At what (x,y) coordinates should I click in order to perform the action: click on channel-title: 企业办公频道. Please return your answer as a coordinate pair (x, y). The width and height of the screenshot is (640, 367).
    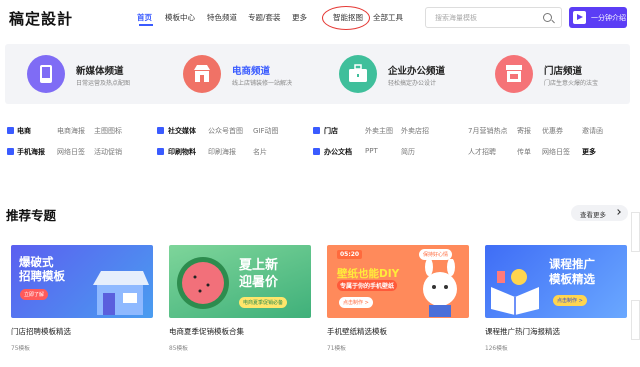
    Looking at the image, I should click on (417, 71).